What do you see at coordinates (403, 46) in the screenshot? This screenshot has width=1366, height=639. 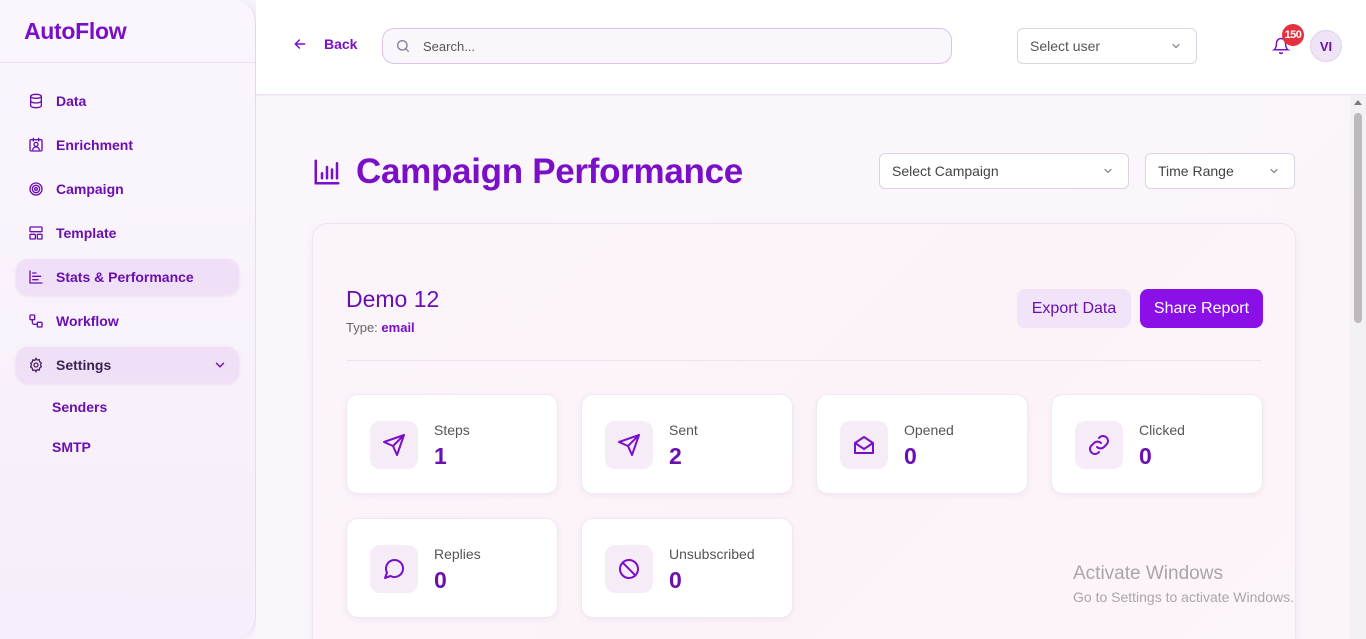 I see `search-icon` at bounding box center [403, 46].